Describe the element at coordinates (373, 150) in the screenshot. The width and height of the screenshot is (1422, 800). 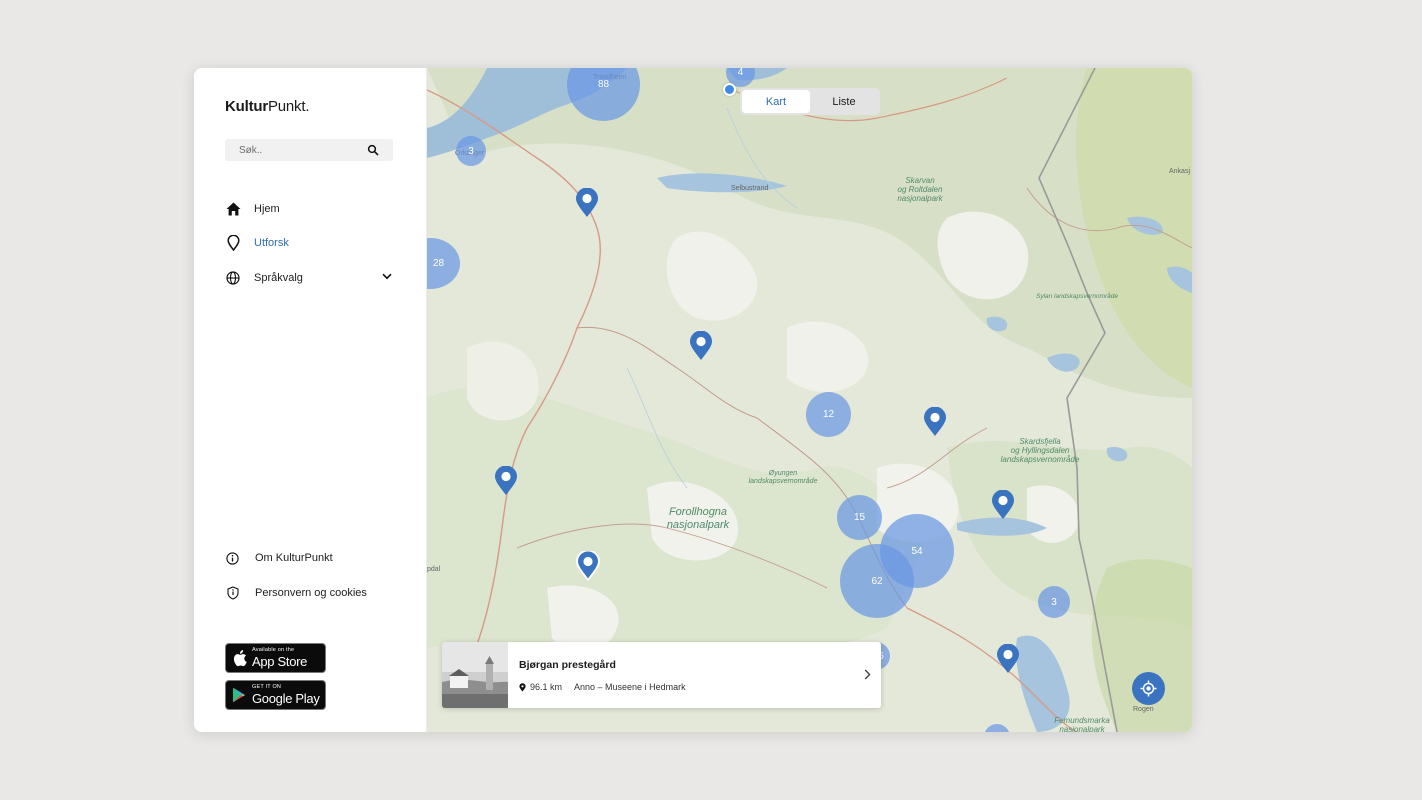
I see `search-icon` at that location.